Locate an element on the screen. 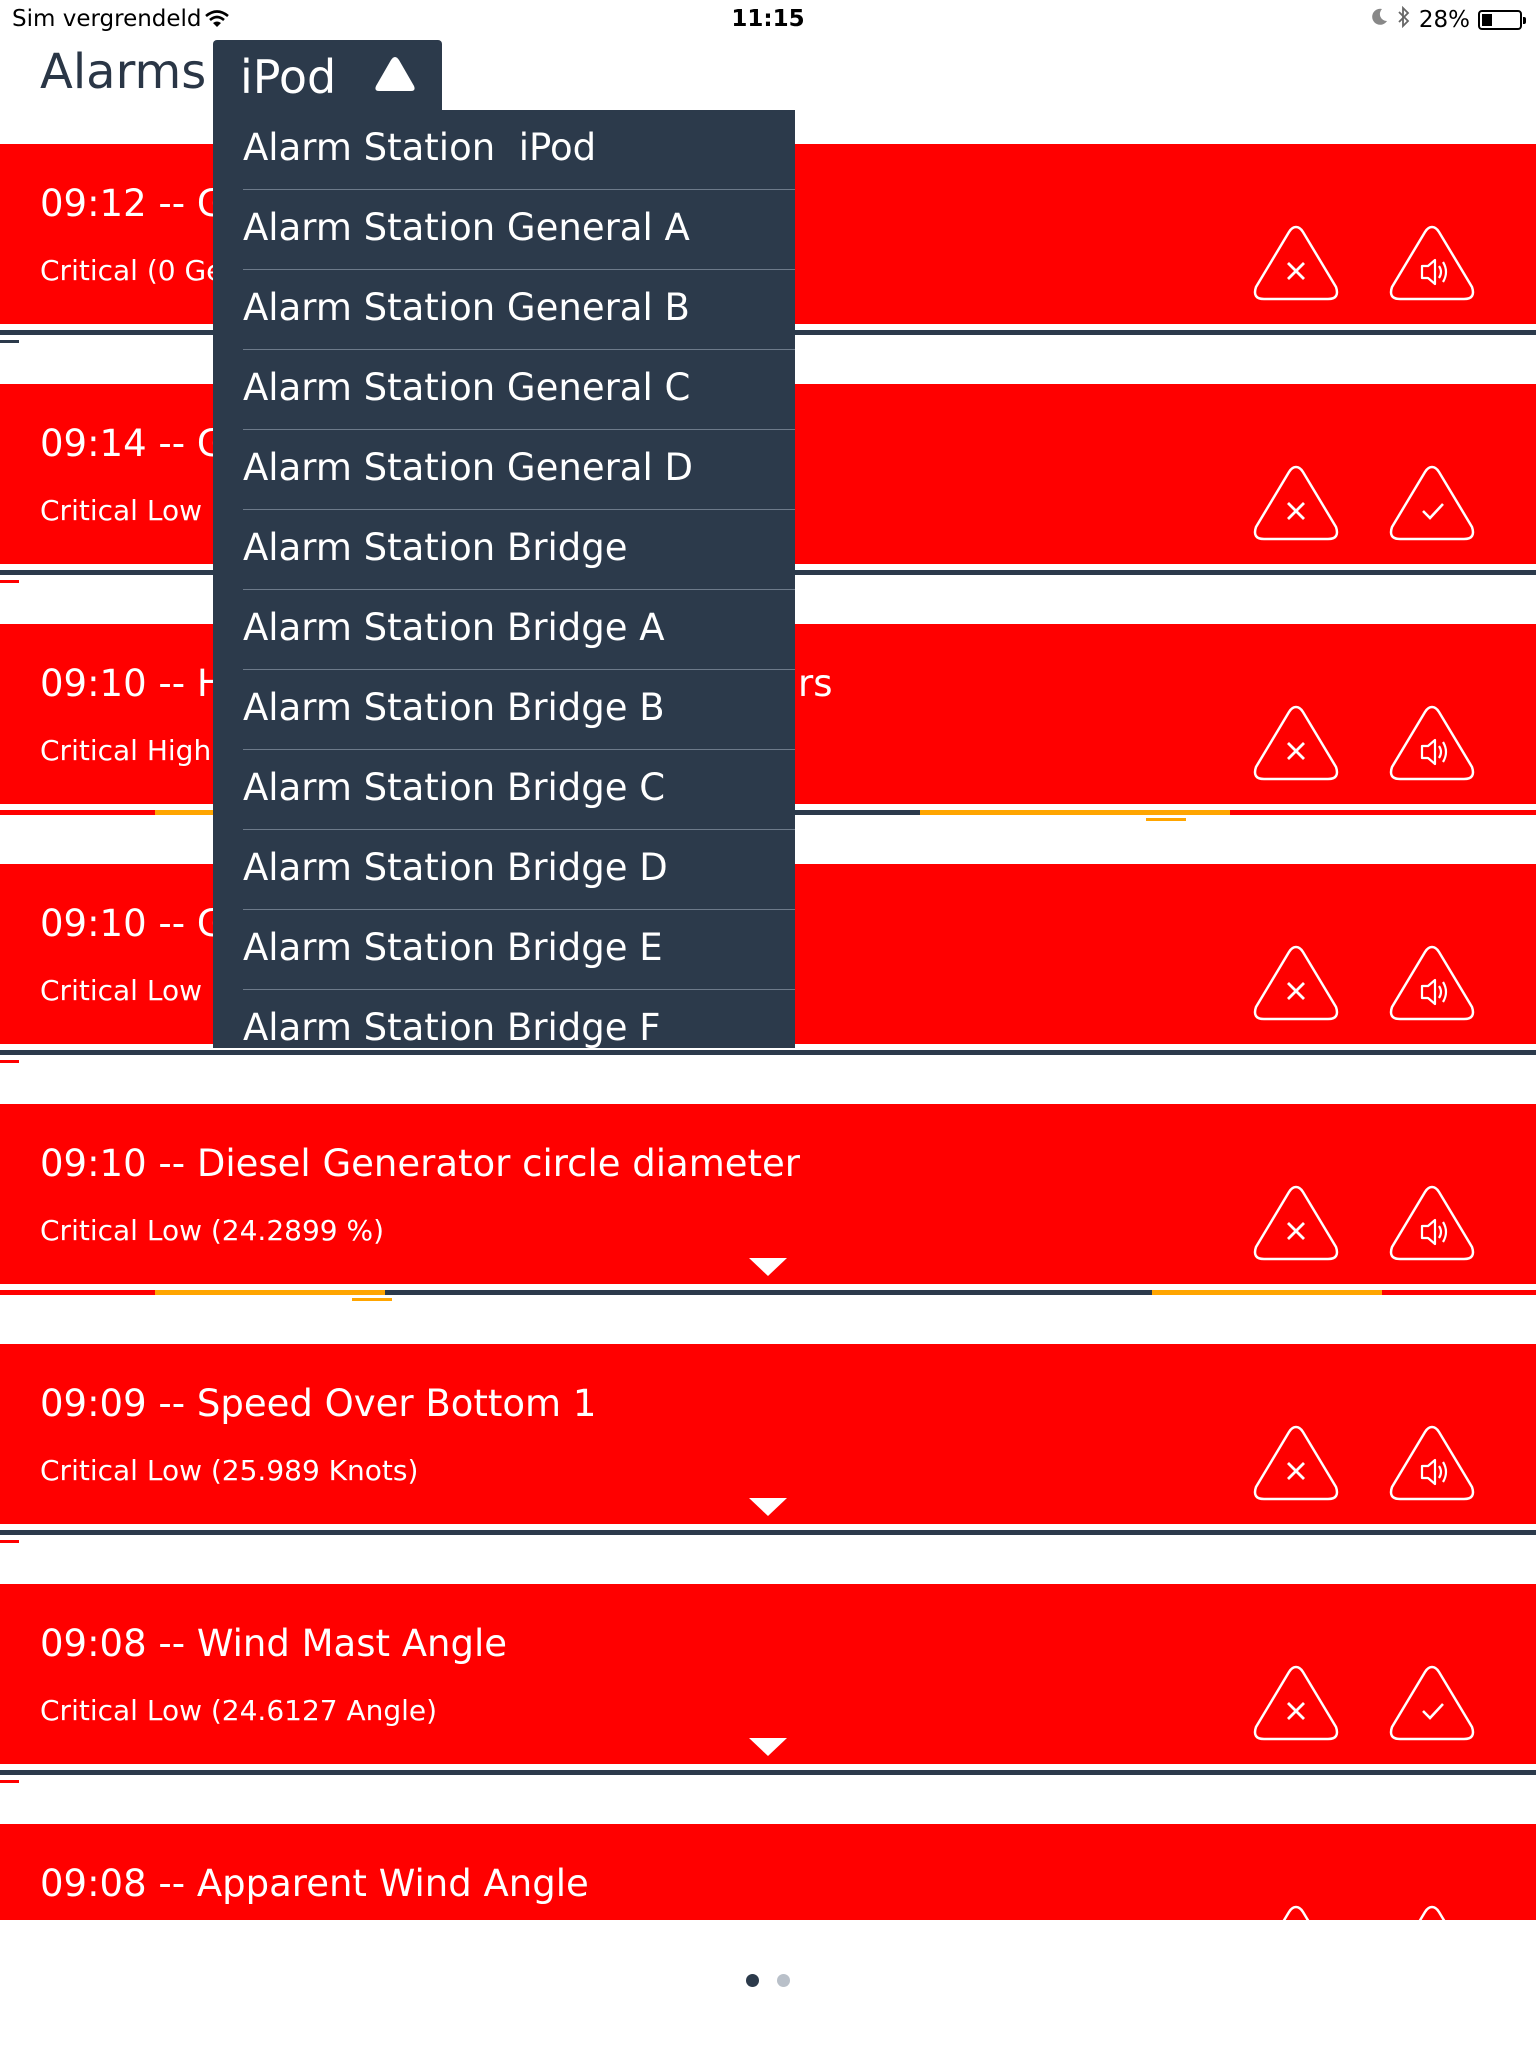 The image size is (1536, 2048). alarm-title: 09:12 -- Gr is located at coordinates (140, 203).